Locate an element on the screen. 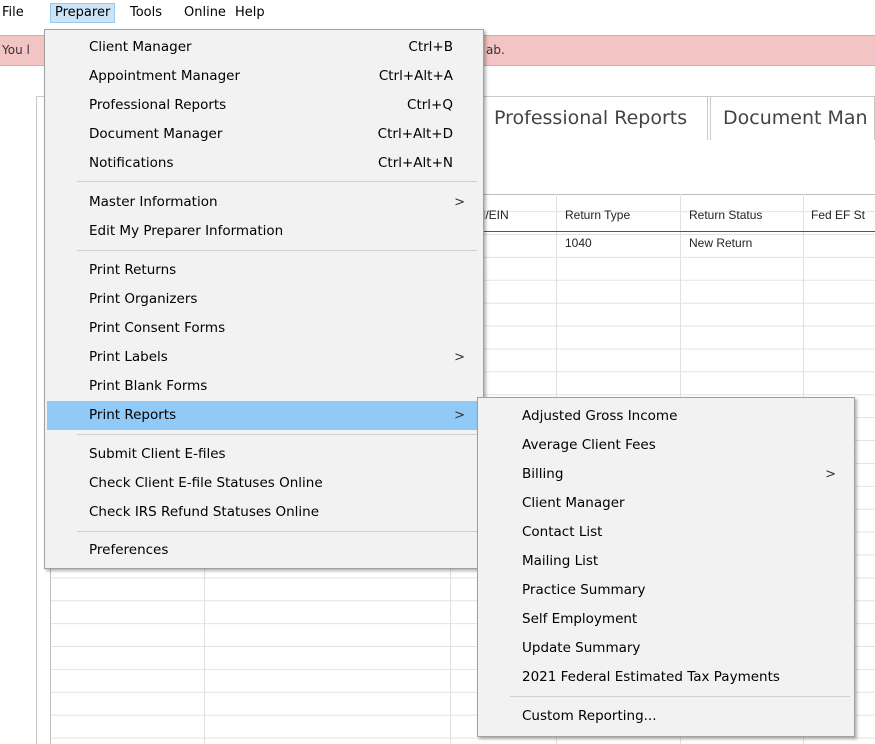 This screenshot has width=875, height=744. shortcut-text: Ctrl+Alt+A is located at coordinates (415, 76).